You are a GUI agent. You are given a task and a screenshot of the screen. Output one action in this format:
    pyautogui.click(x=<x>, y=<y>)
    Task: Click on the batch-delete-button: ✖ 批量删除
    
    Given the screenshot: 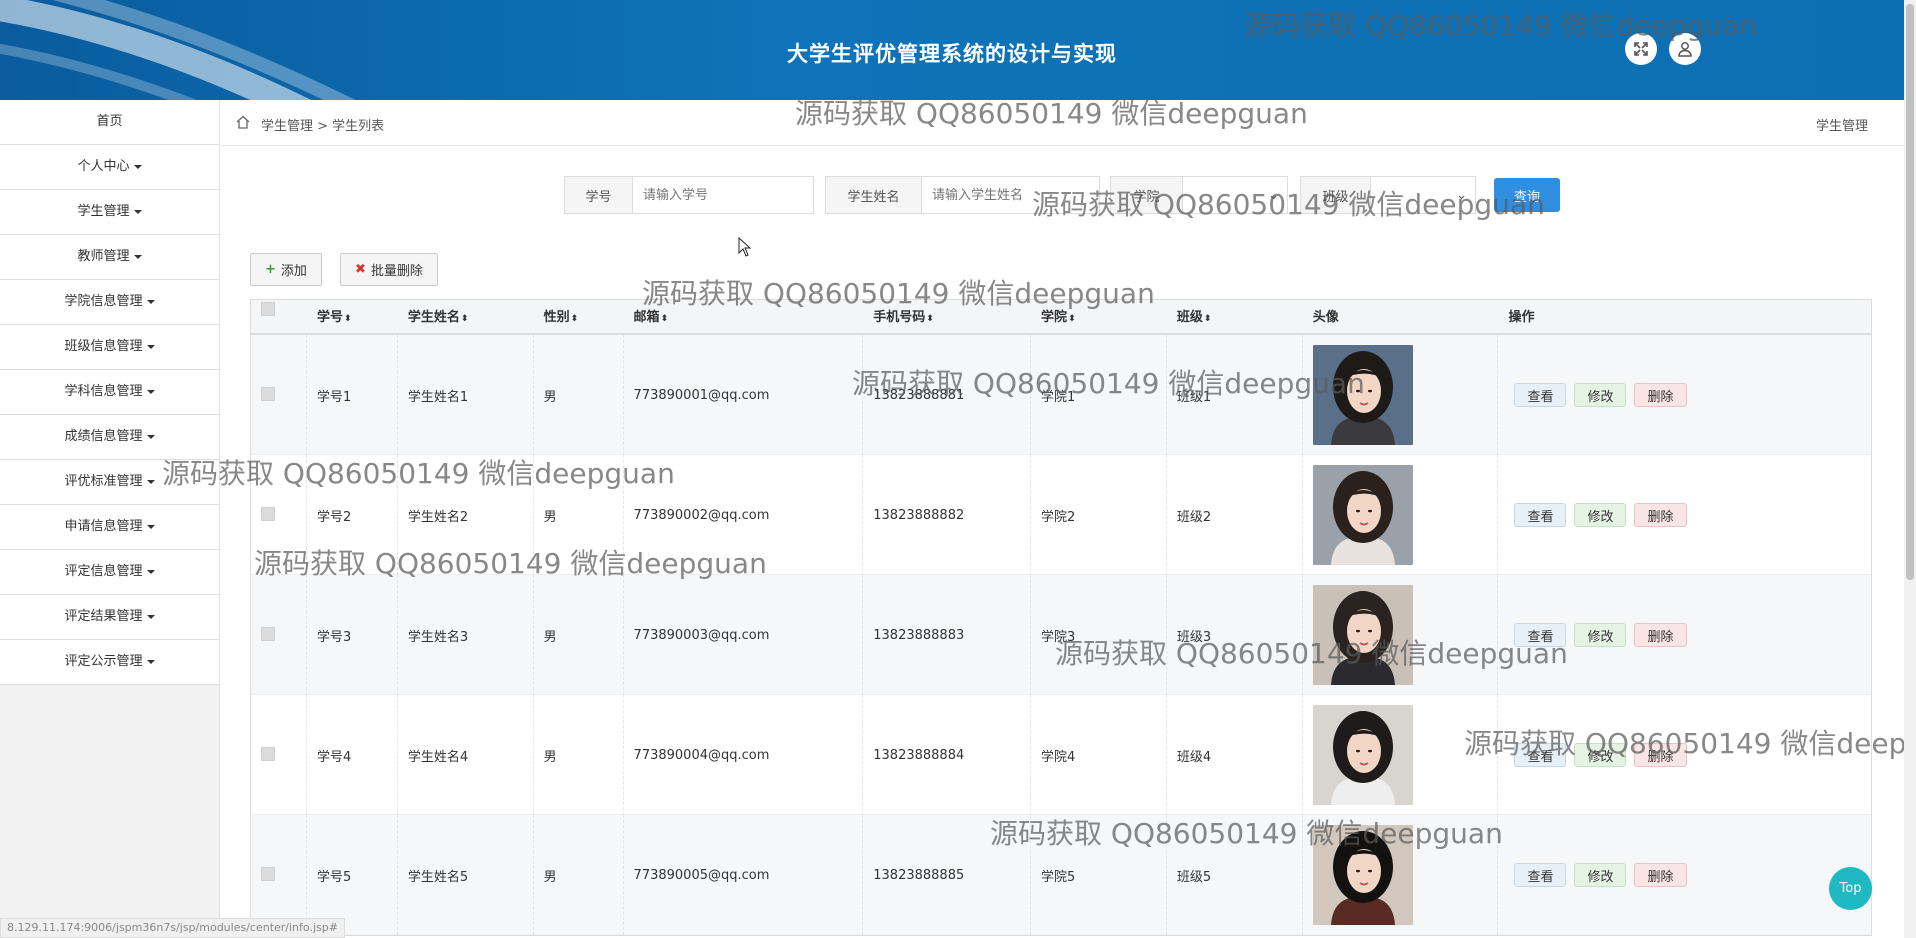 What is the action you would take?
    pyautogui.click(x=389, y=269)
    